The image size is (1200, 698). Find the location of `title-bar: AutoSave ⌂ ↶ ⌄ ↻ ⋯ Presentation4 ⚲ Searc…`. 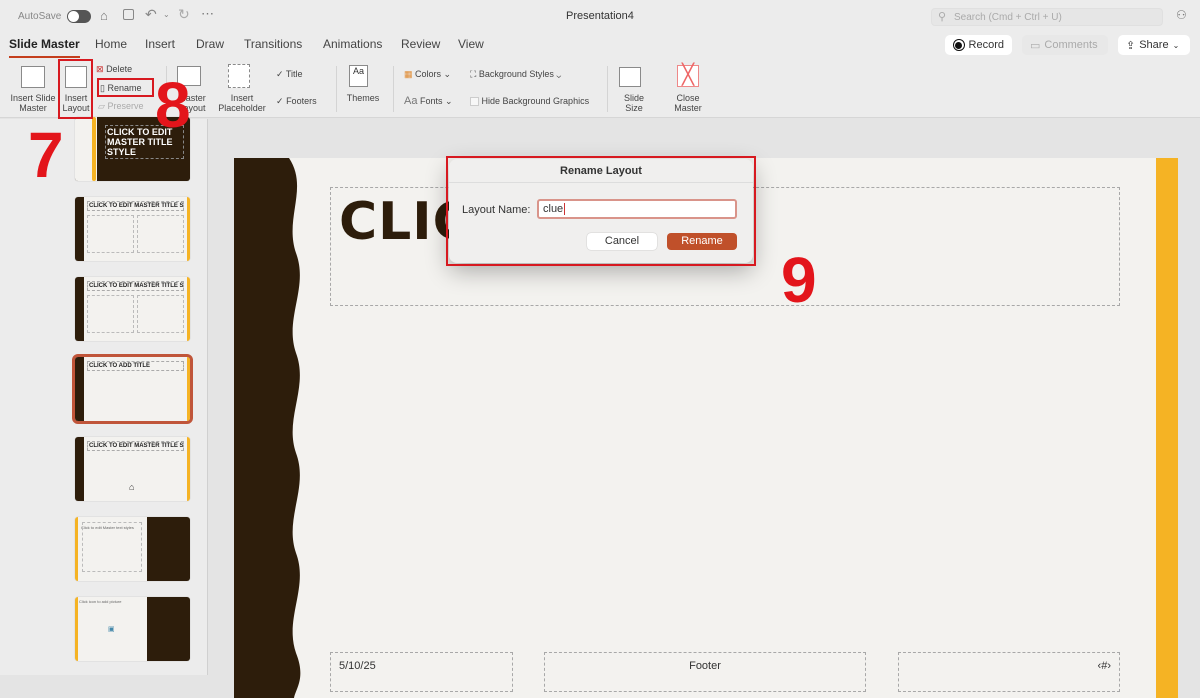

title-bar: AutoSave ⌂ ↶ ⌄ ↻ ⋯ Presentation4 ⚲ Searc… is located at coordinates (600, 17).